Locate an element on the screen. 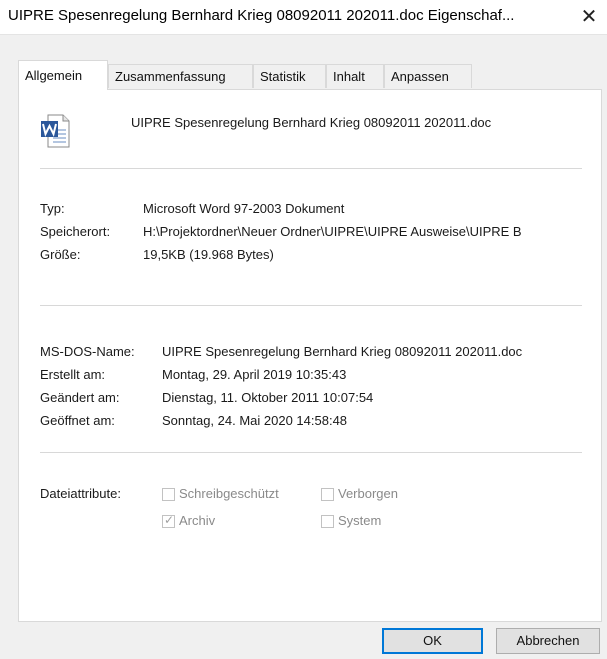  ok-button: OK is located at coordinates (432, 641).